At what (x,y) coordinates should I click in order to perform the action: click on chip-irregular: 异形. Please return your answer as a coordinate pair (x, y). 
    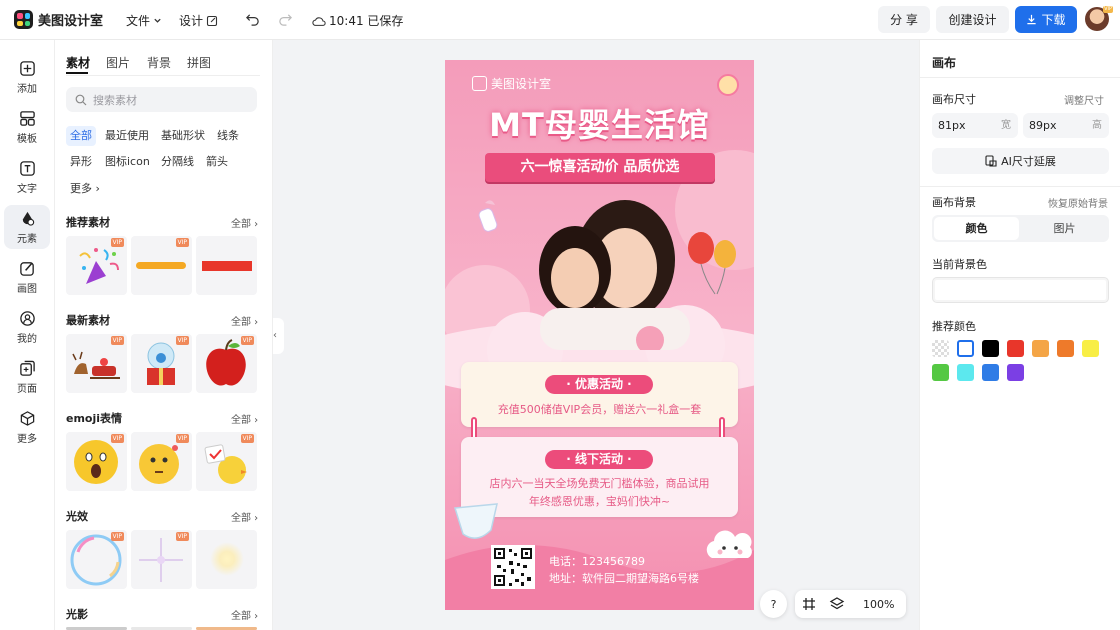
    Looking at the image, I should click on (81, 162).